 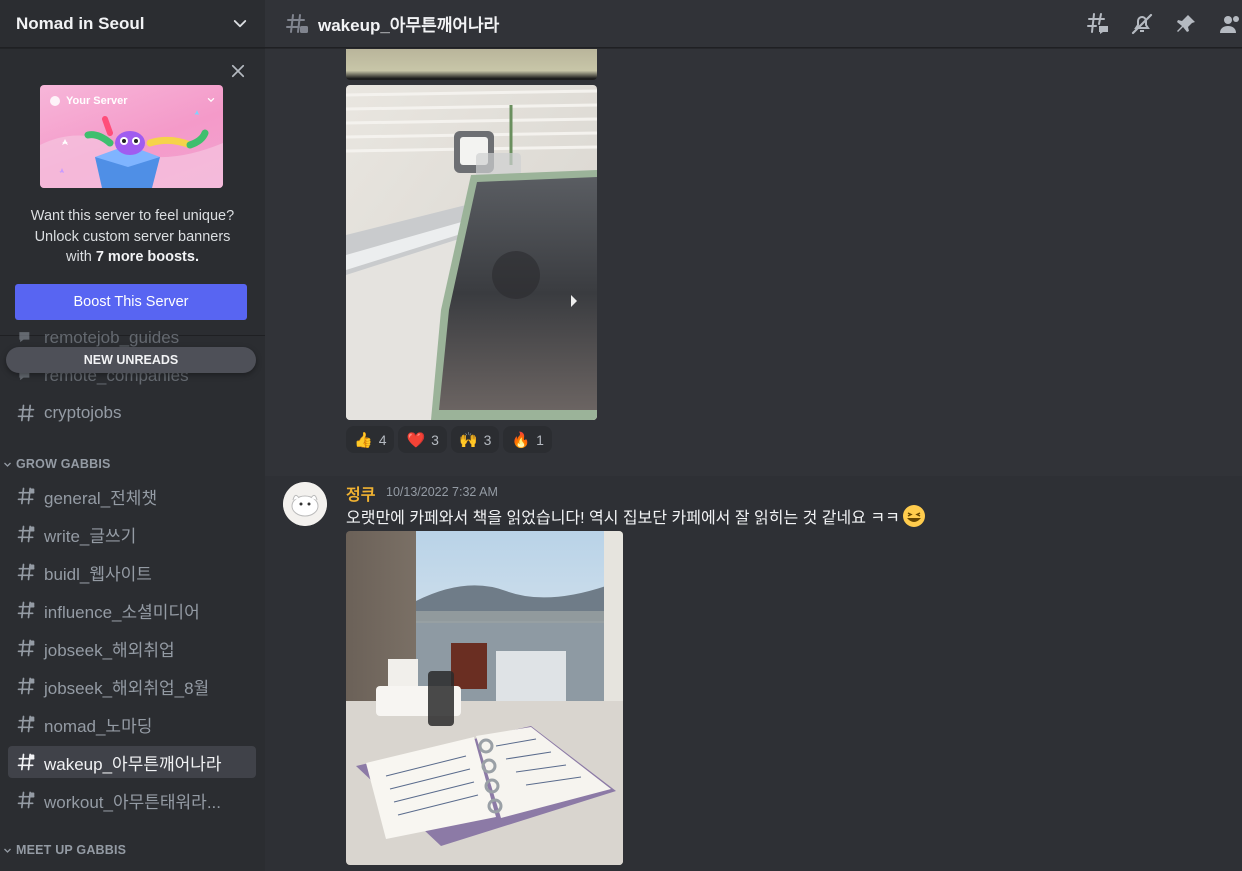 What do you see at coordinates (132, 413) in the screenshot?
I see `channel-cryptojobs: cryptojobs` at bounding box center [132, 413].